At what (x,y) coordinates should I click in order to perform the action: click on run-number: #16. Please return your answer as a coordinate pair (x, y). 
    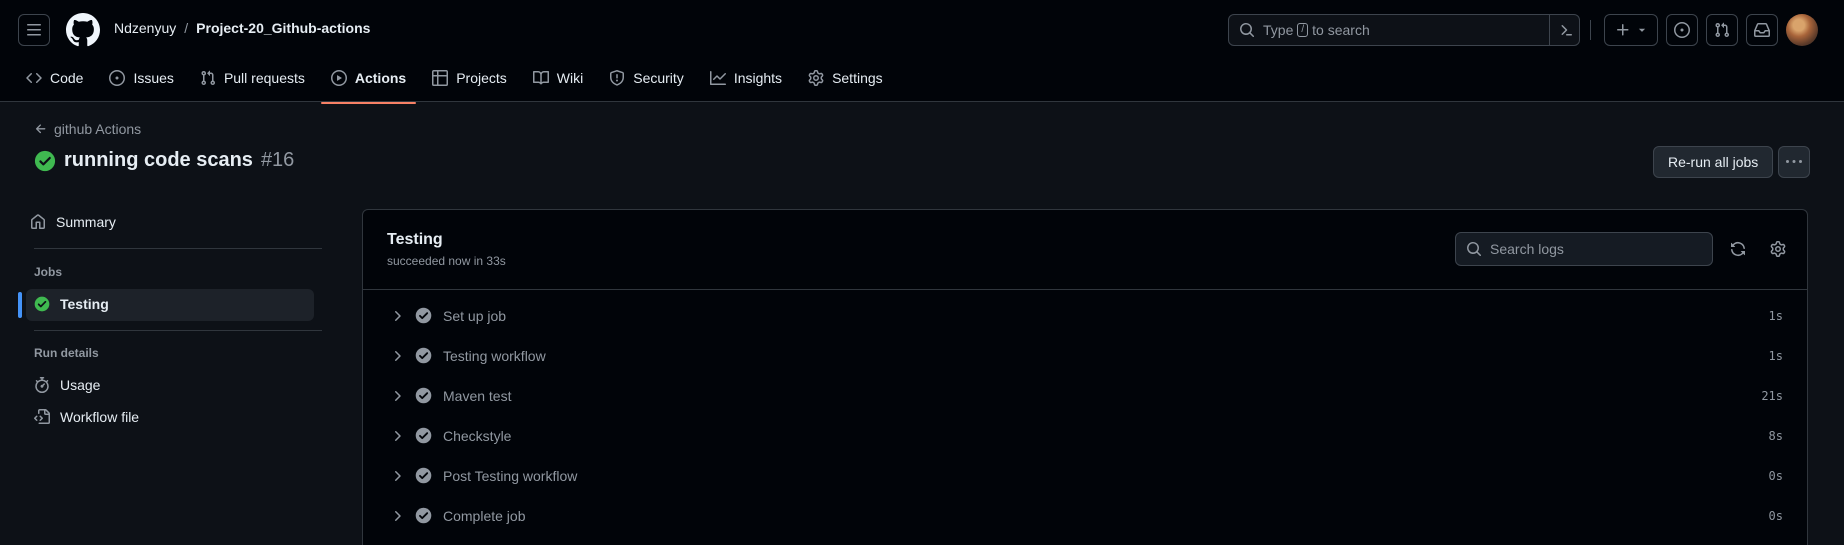
    Looking at the image, I should click on (277, 160).